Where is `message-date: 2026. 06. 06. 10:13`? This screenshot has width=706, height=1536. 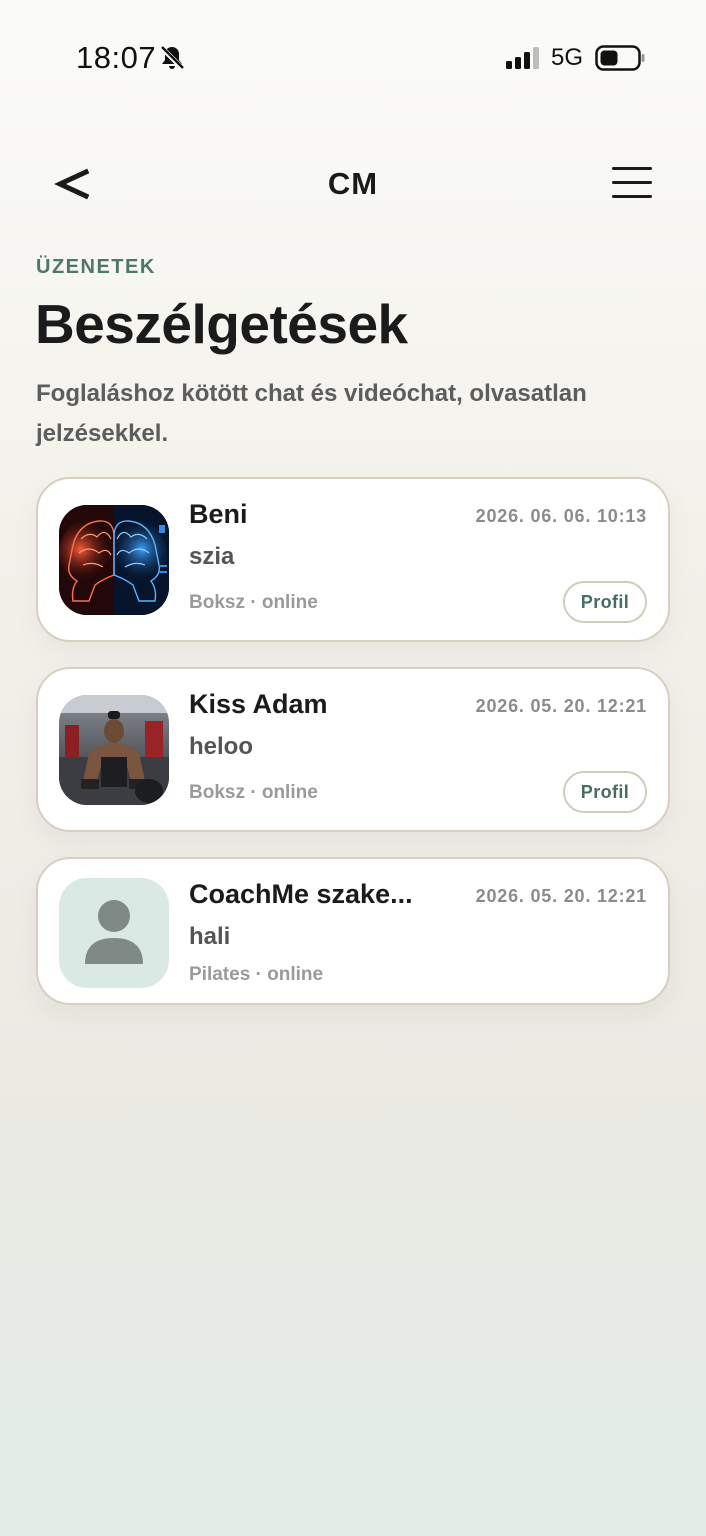 message-date: 2026. 06. 06. 10:13 is located at coordinates (561, 516).